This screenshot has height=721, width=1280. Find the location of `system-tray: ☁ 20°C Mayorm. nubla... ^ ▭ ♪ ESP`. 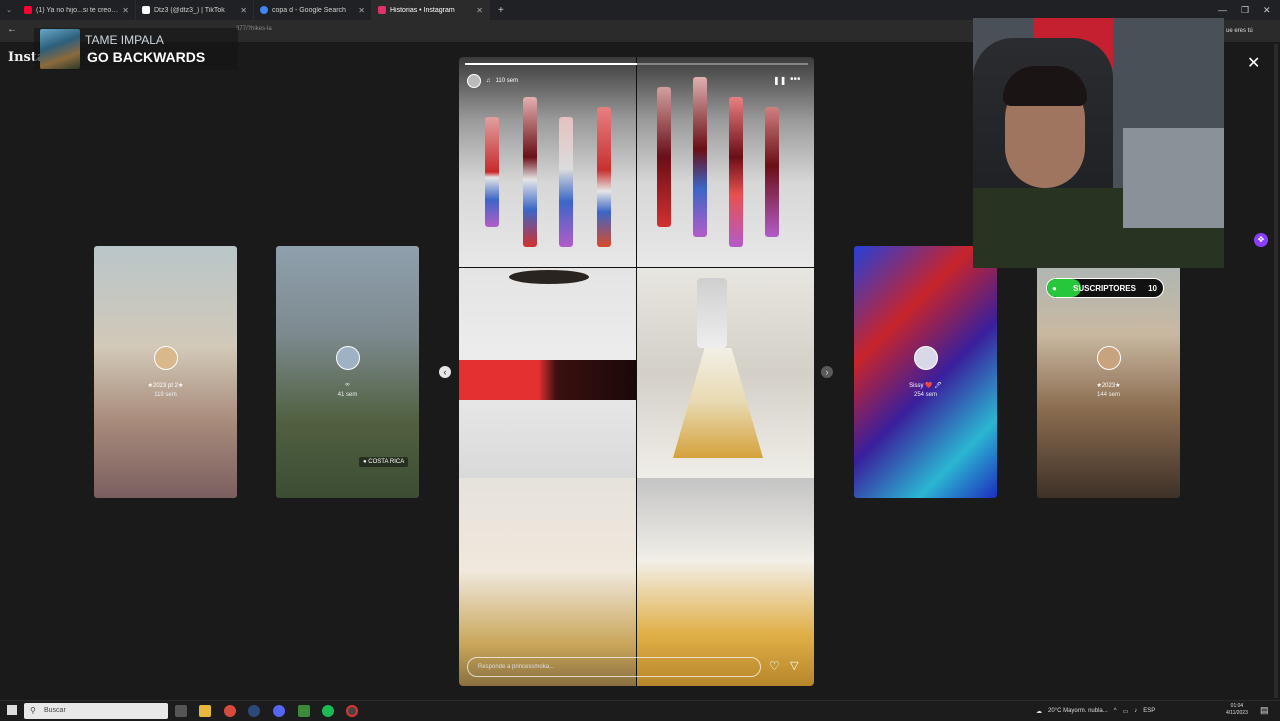

system-tray: ☁ 20°C Mayorm. nubla... ^ ▭ ♪ ESP is located at coordinates (1095, 711).